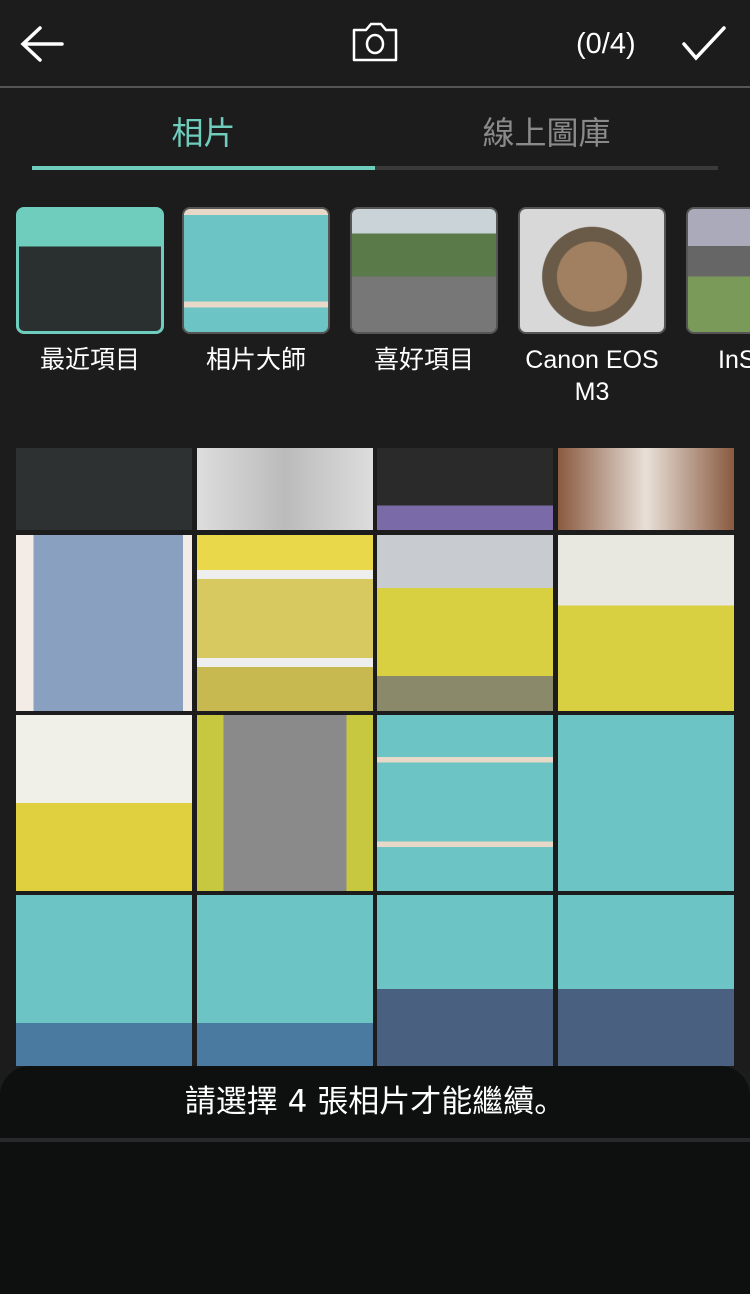  I want to click on top-bar: (0/4), so click(375, 44).